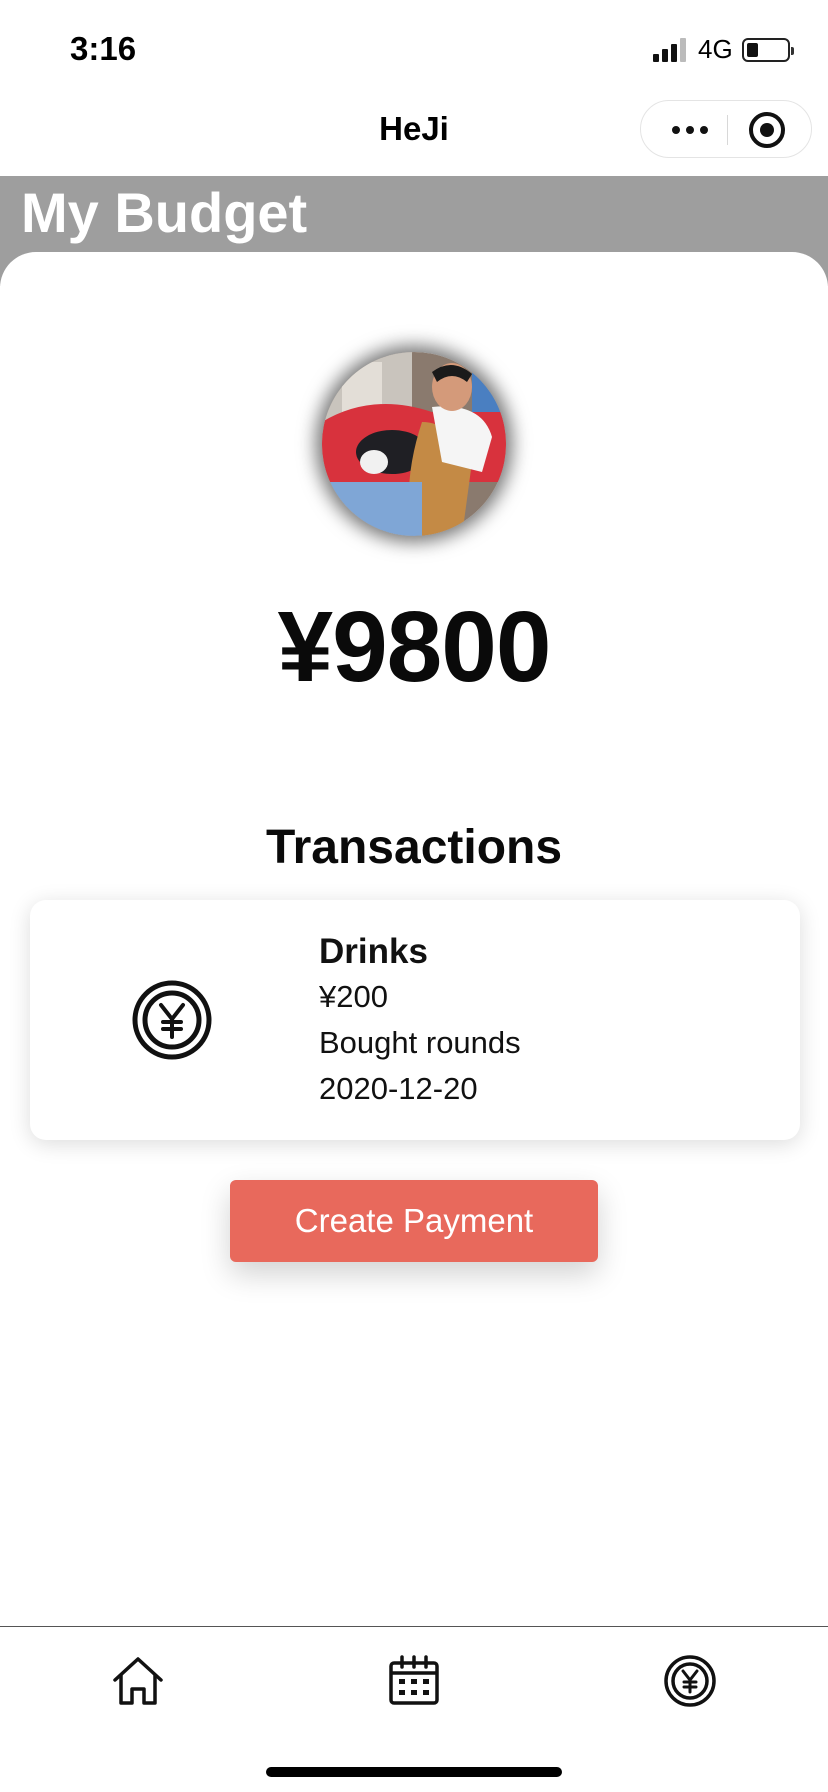 Image resolution: width=828 pixels, height=1792 pixels. I want to click on tab-budget, so click(690, 1681).